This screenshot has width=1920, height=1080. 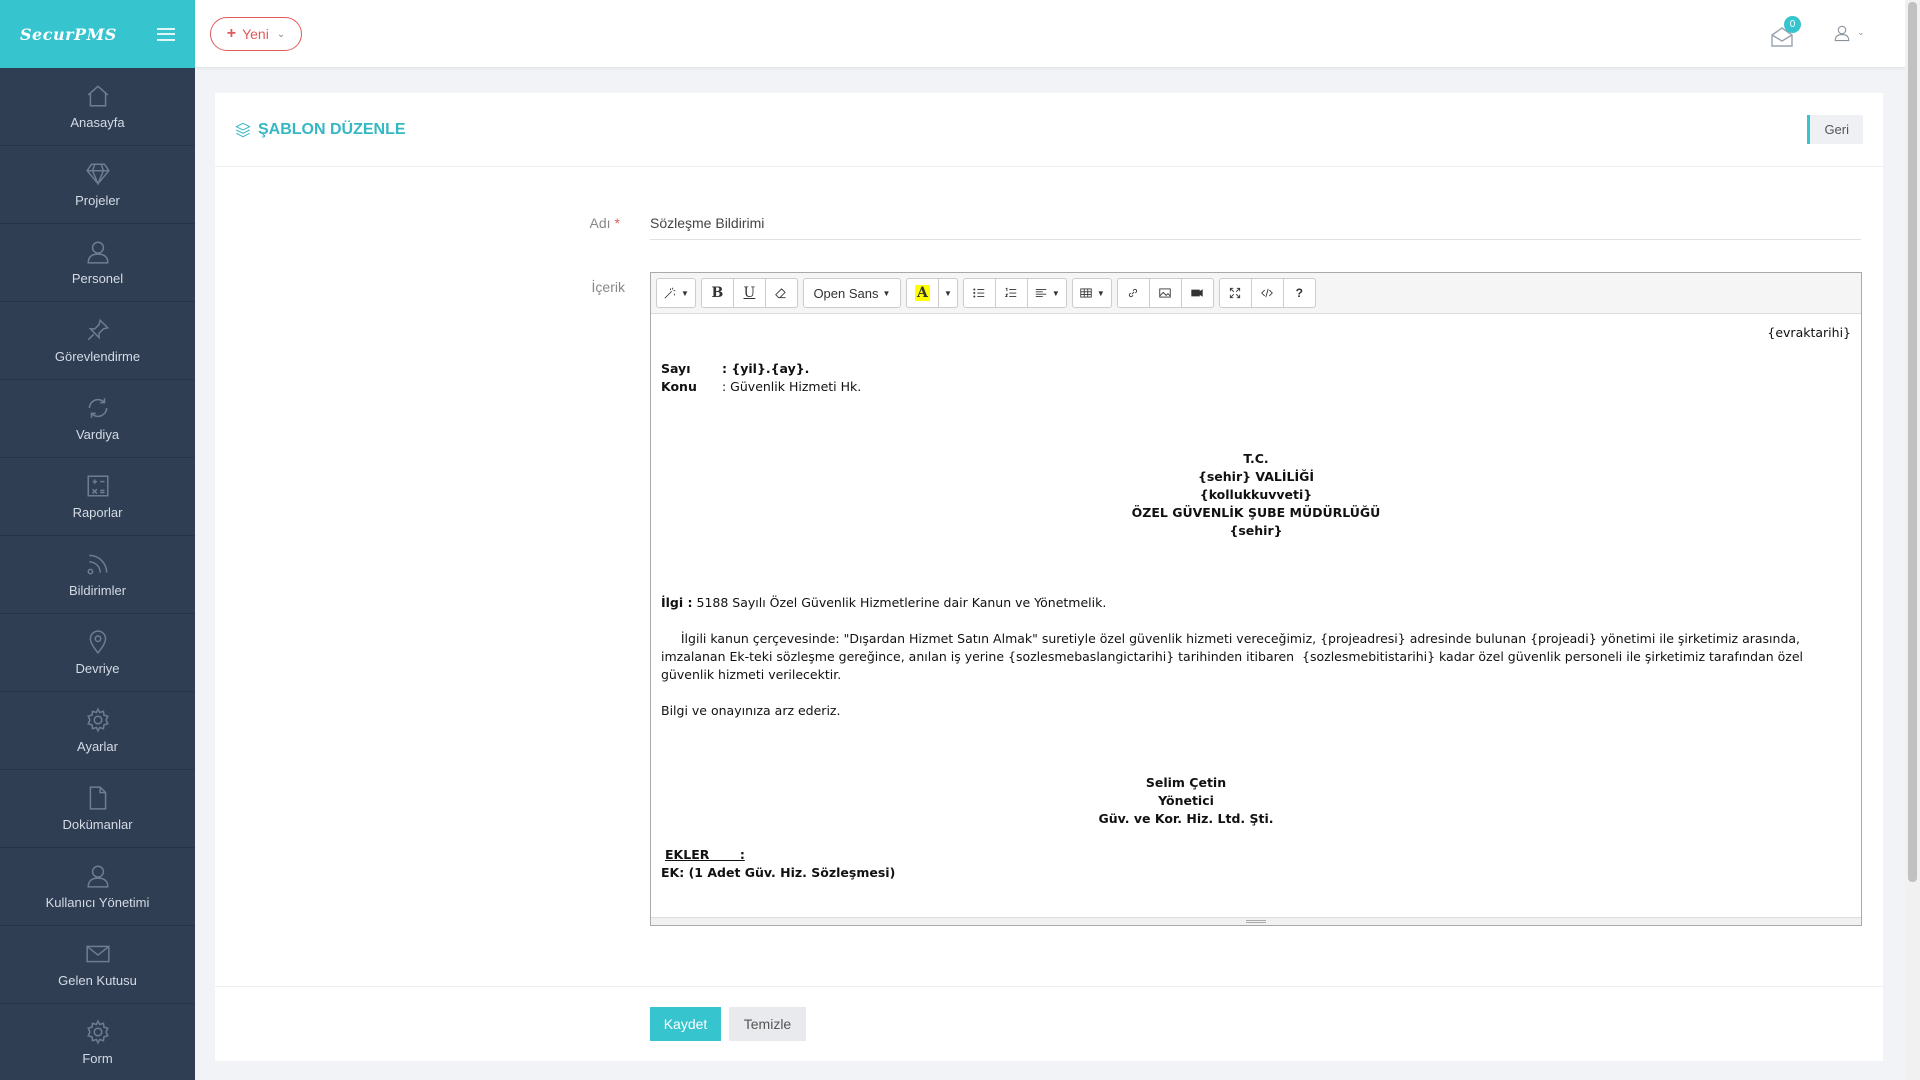 I want to click on bold-button: B, so click(x=717, y=293).